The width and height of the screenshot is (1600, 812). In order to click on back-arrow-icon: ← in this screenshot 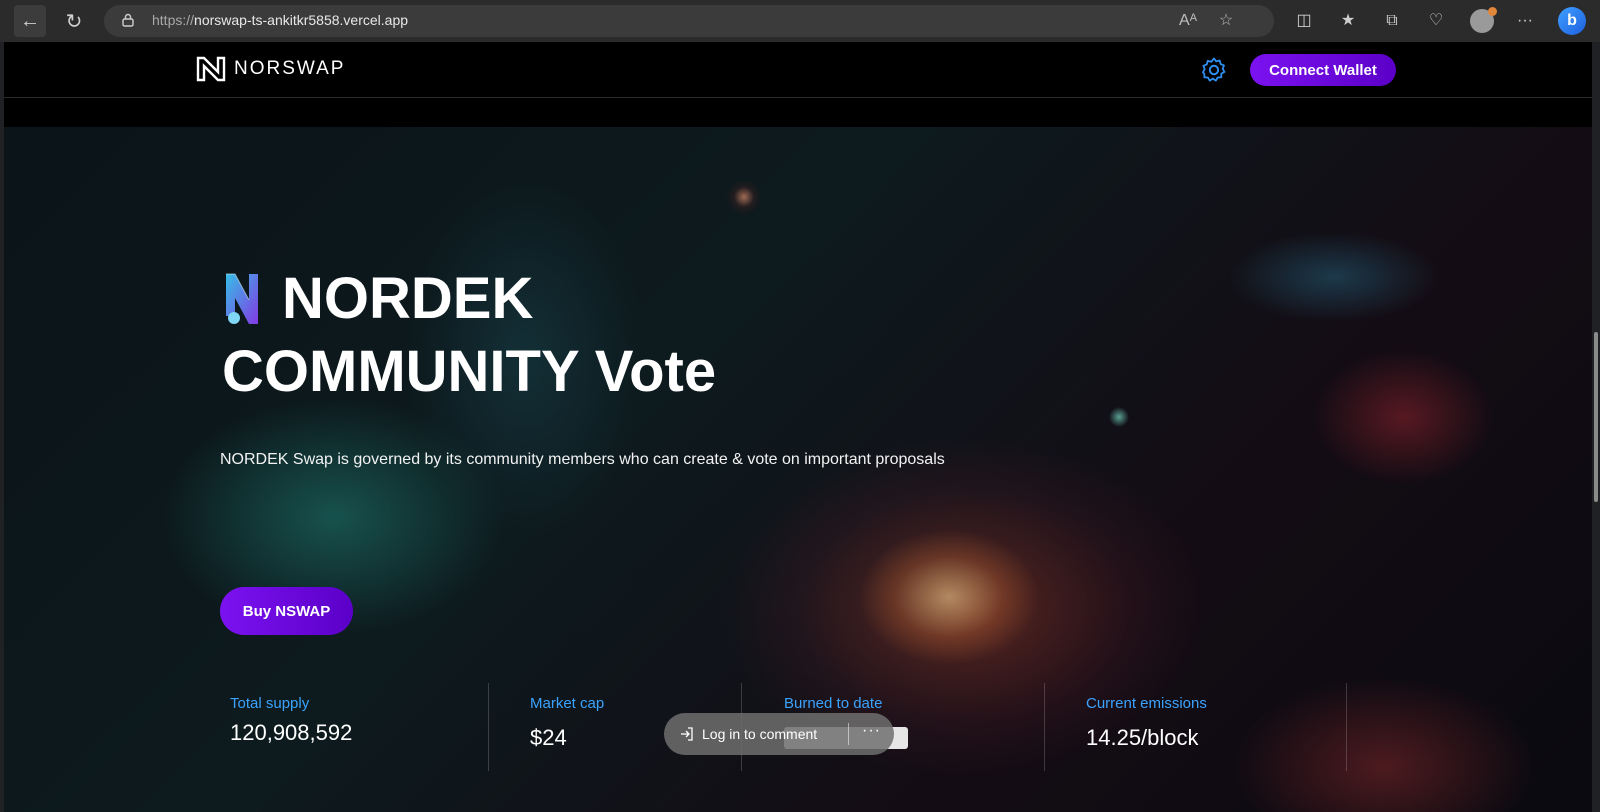, I will do `click(30, 21)`.